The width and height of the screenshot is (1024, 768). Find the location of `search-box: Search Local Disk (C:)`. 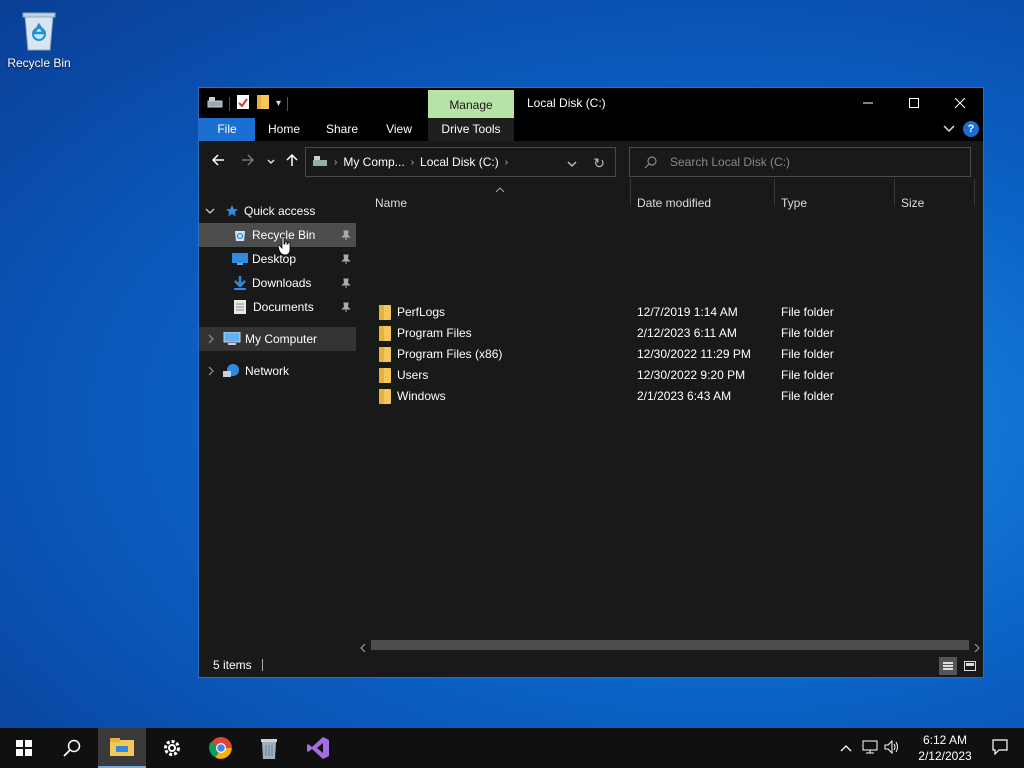

search-box: Search Local Disk (C:) is located at coordinates (800, 162).